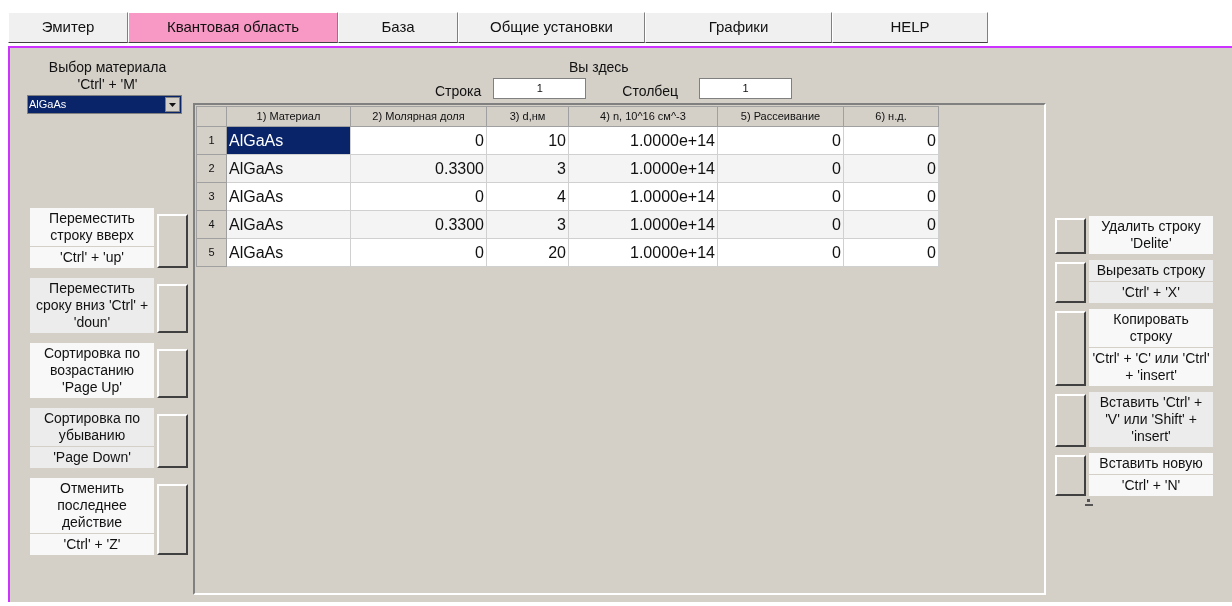 This screenshot has width=1232, height=606. Describe the element at coordinates (540, 88) in the screenshot. I see `row-field: 1` at that location.